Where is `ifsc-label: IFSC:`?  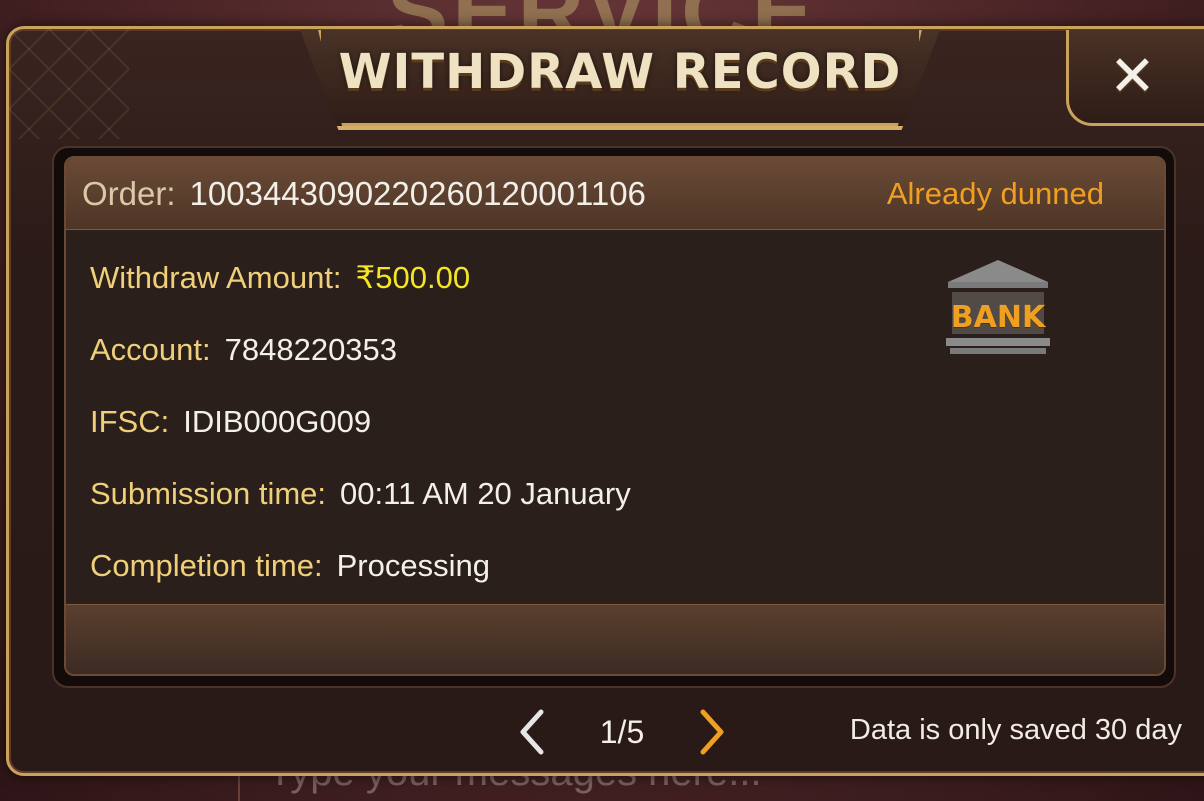 ifsc-label: IFSC: is located at coordinates (130, 421).